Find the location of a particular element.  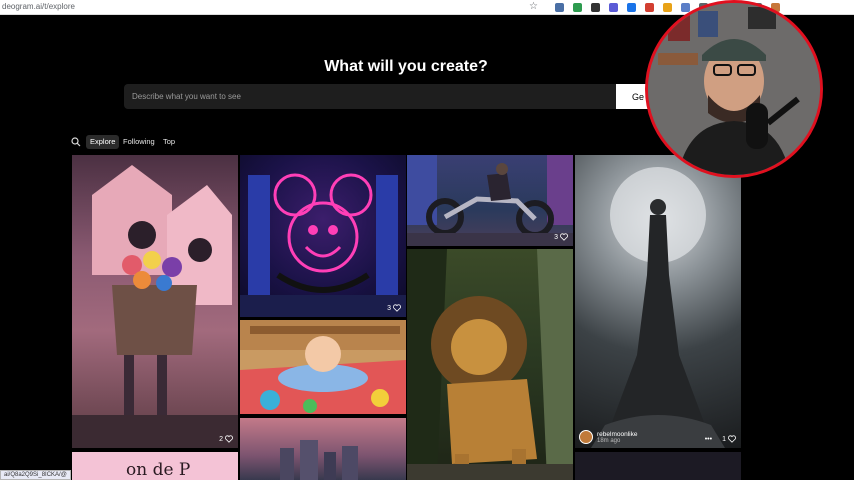

lion-image is located at coordinates (490, 364).